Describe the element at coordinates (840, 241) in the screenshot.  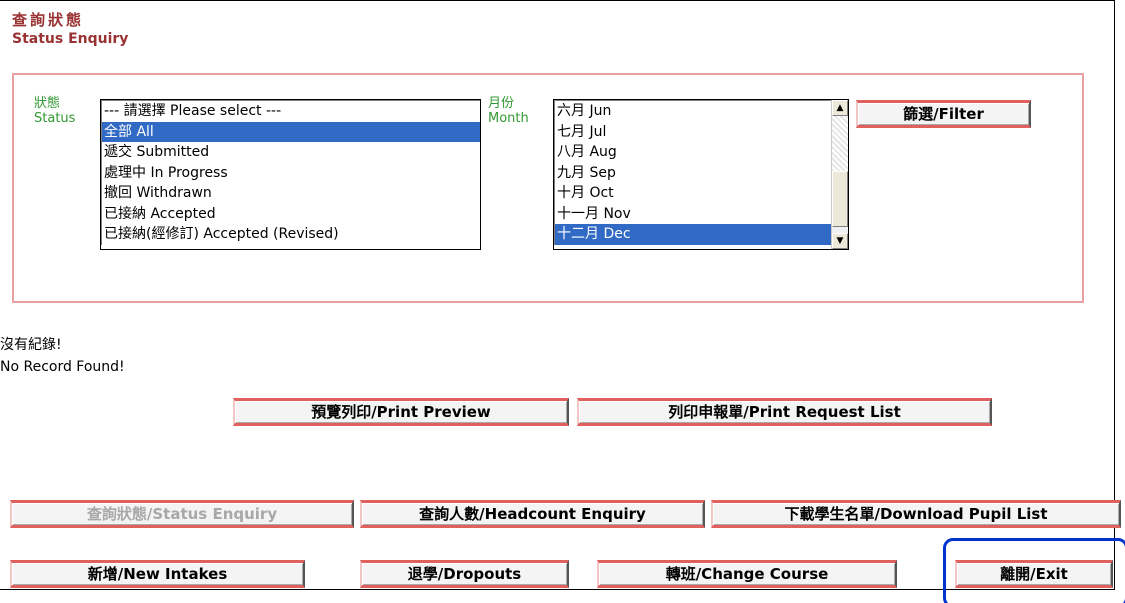
I see `scroll-down-arrow-icon: ▼` at that location.